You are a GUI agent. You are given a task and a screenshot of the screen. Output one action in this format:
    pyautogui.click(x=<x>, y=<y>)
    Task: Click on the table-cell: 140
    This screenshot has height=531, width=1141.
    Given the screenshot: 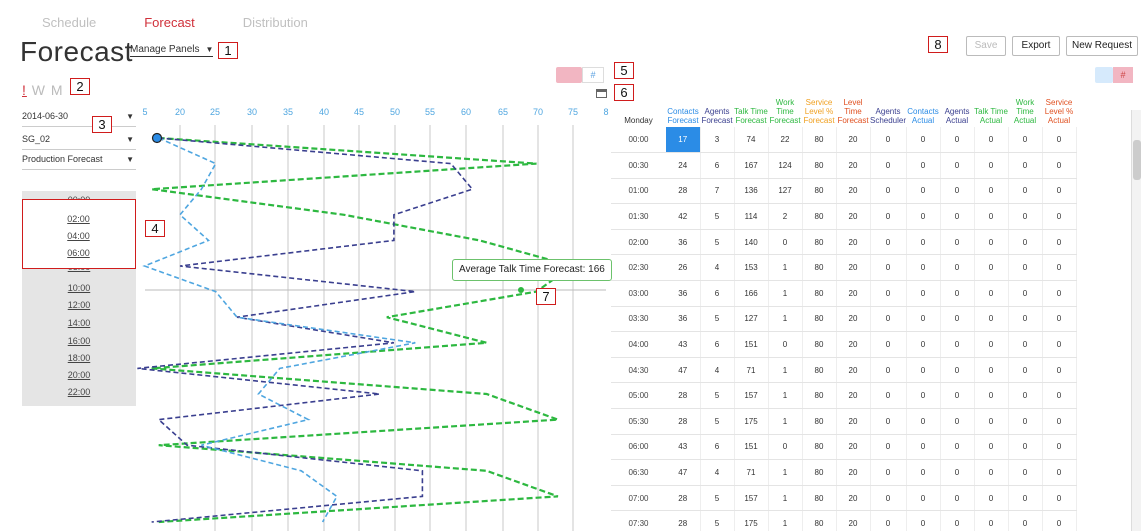 What is the action you would take?
    pyautogui.click(x=751, y=242)
    